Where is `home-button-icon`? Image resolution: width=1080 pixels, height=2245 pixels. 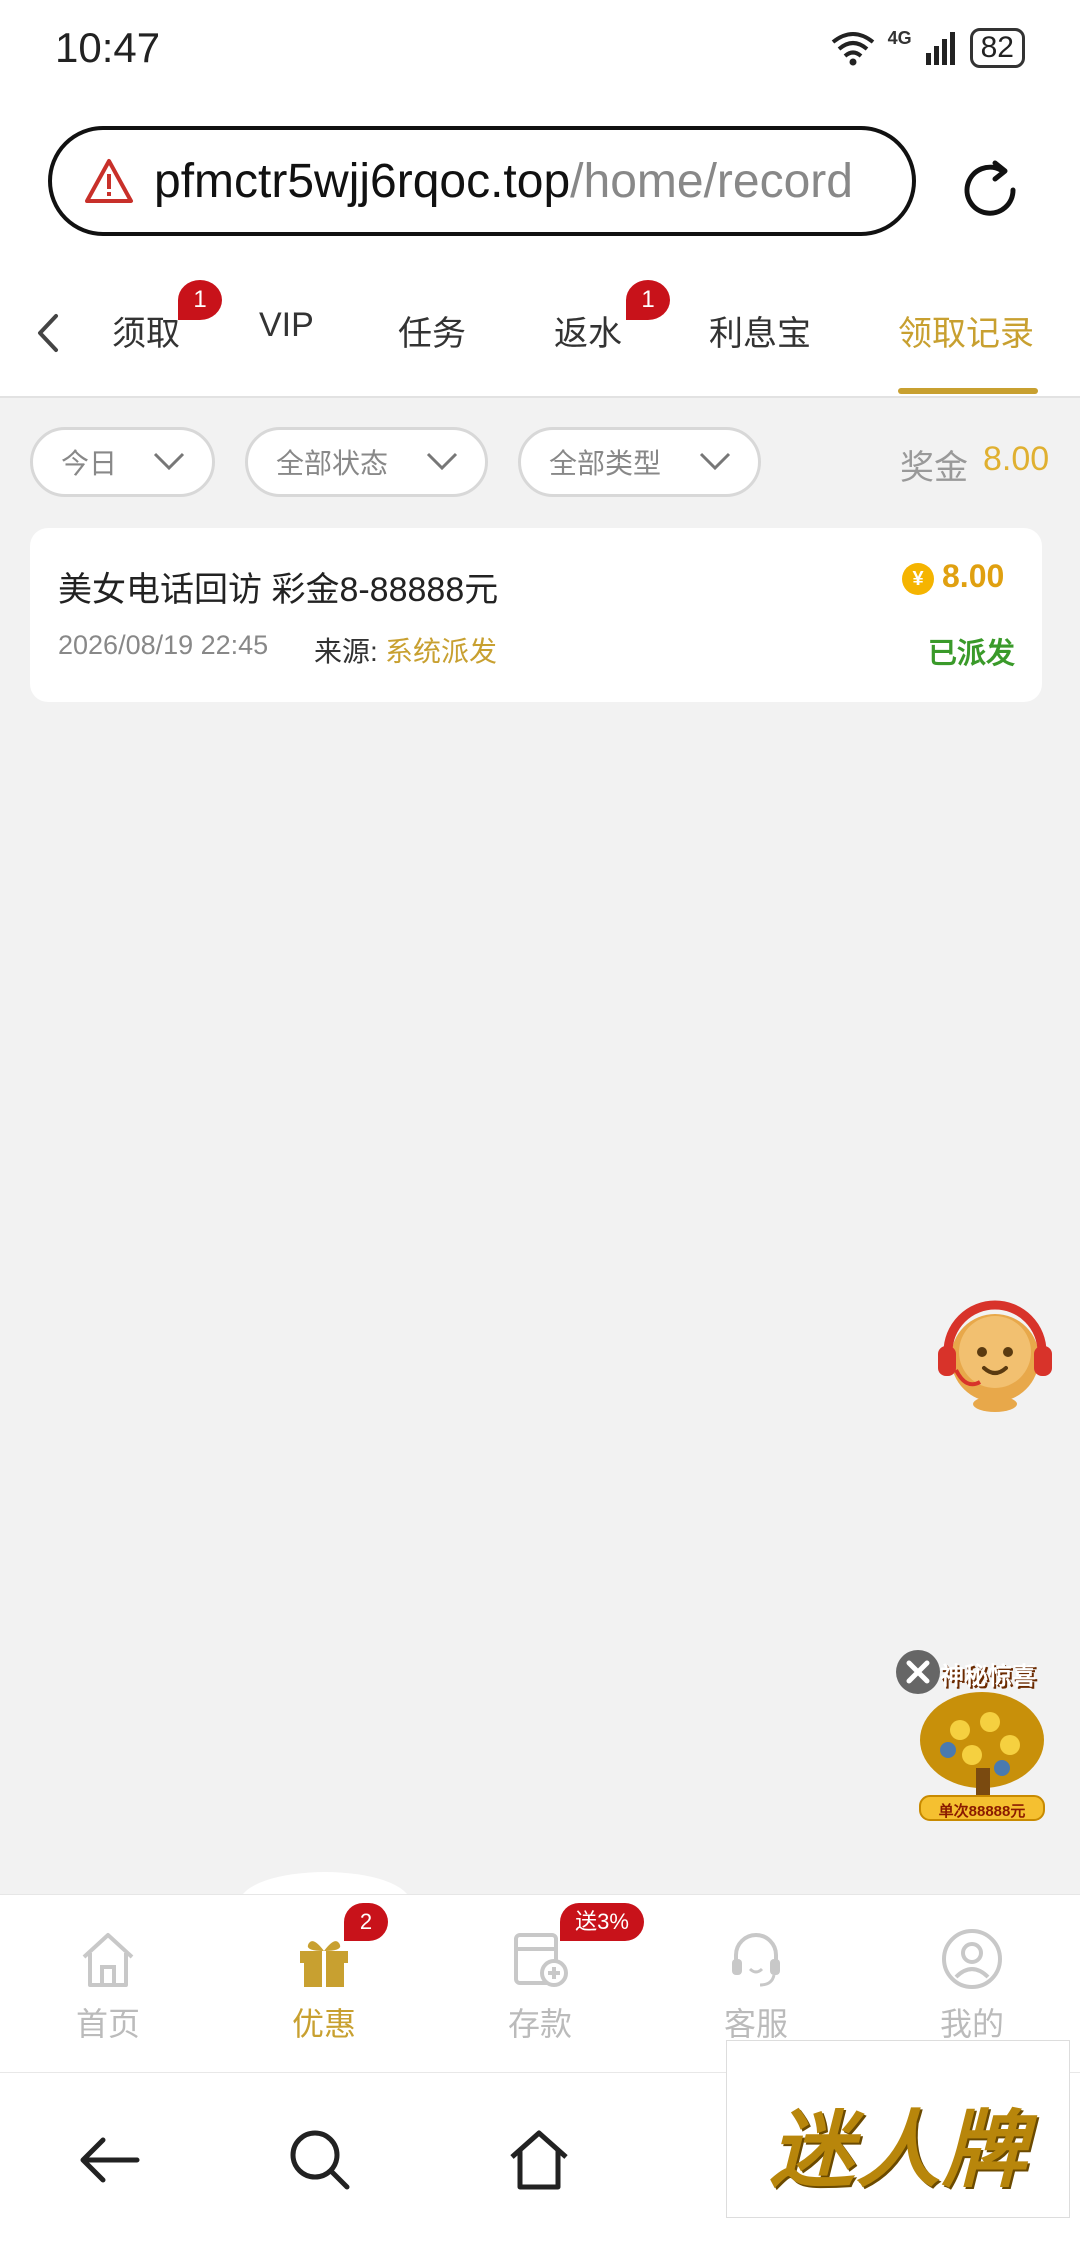 home-button-icon is located at coordinates (539, 2160).